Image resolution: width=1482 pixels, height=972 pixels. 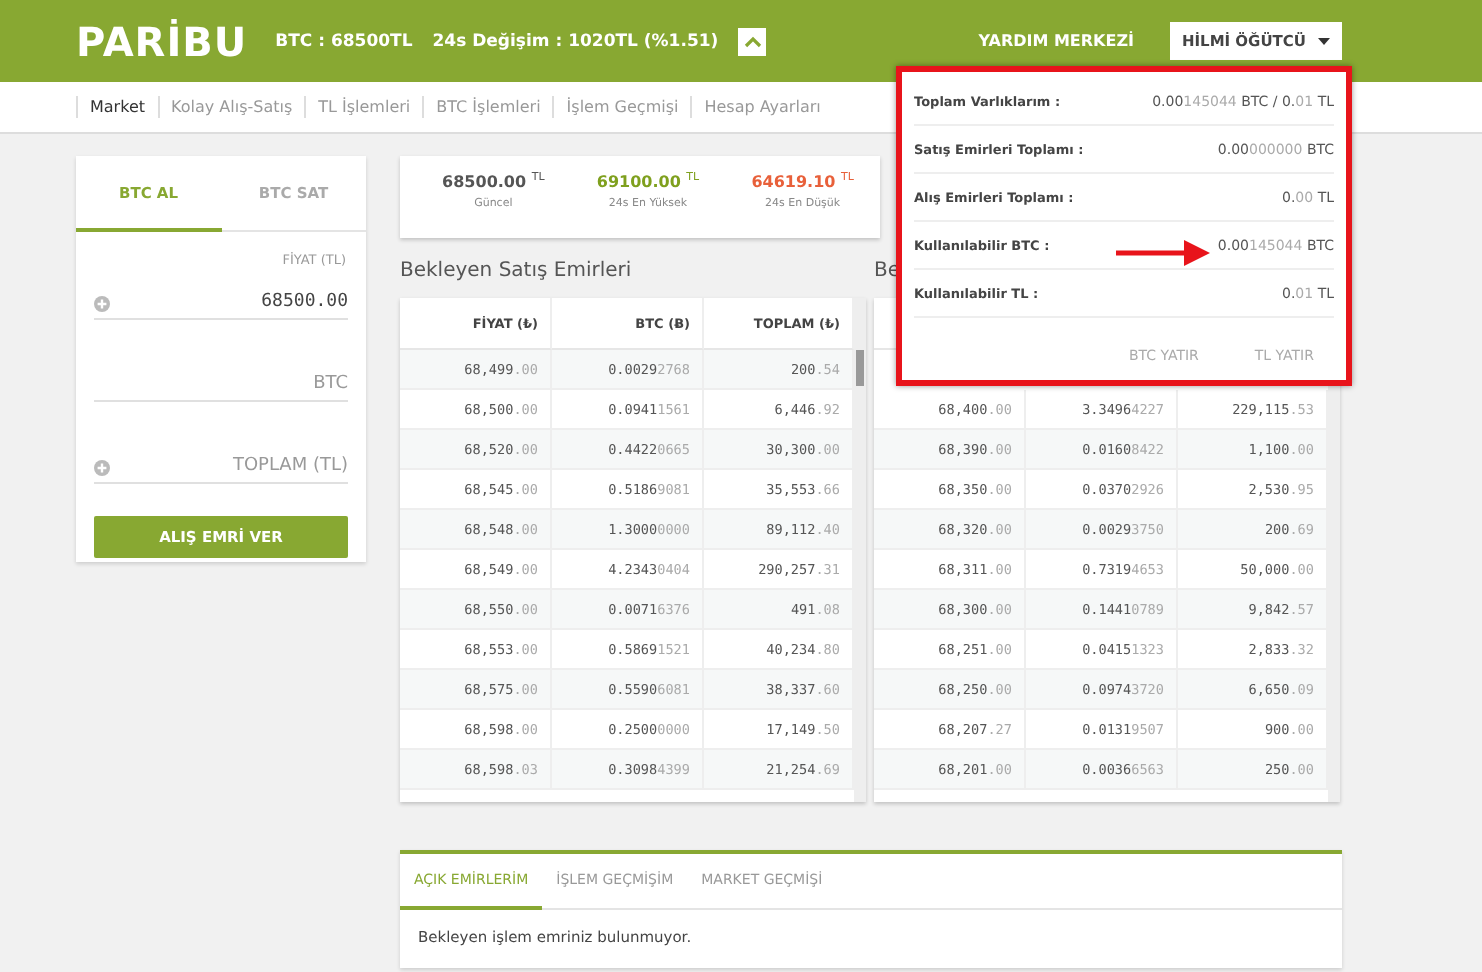 I want to click on stat-value: 64619.10 $^{TL}$, so click(x=802, y=182).